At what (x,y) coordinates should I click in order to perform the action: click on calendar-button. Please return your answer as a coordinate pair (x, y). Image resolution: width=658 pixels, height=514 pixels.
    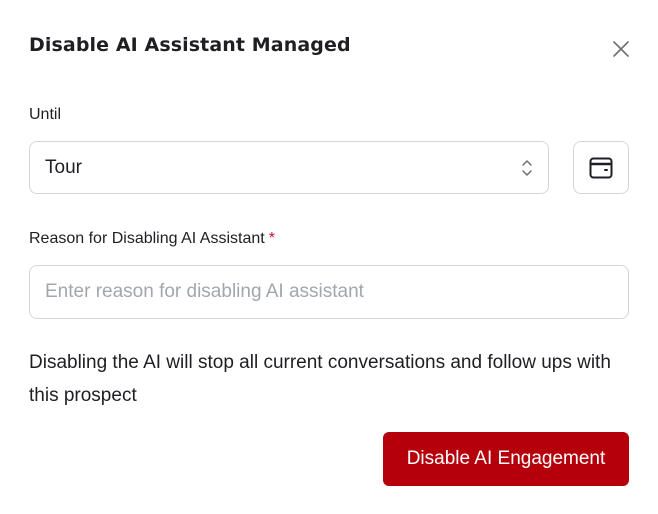
    Looking at the image, I should click on (601, 167).